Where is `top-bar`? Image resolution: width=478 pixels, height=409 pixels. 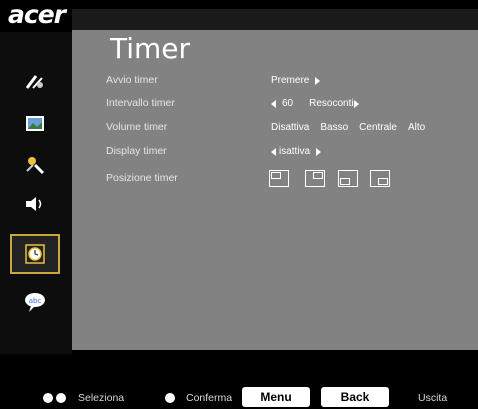 top-bar is located at coordinates (275, 19).